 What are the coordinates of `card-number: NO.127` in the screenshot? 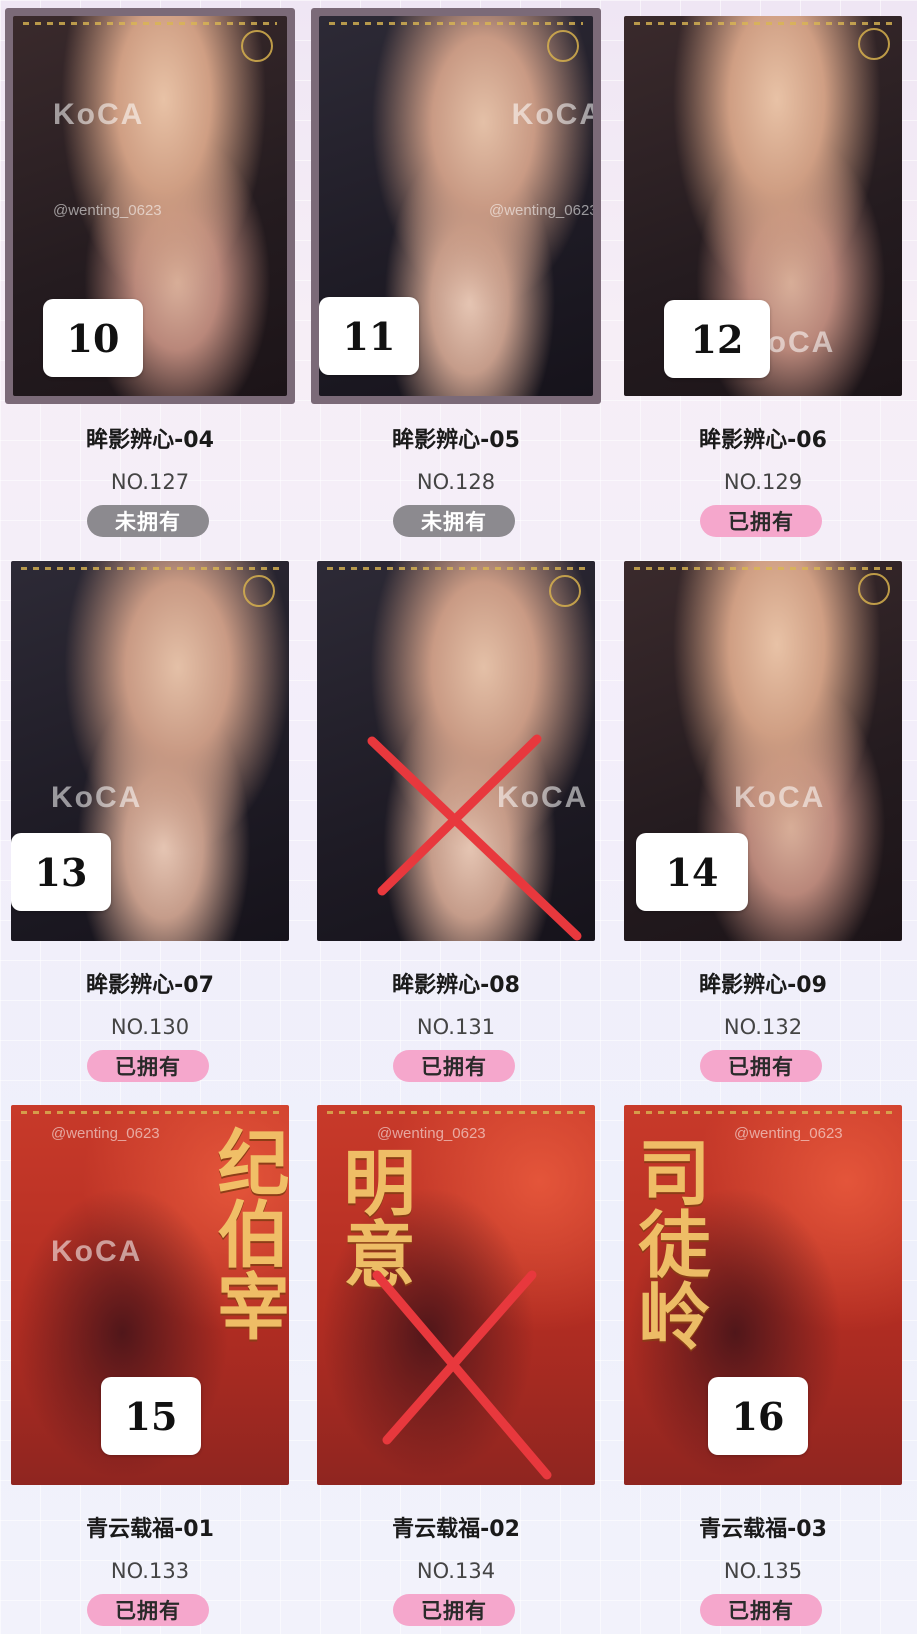 It's located at (150, 482).